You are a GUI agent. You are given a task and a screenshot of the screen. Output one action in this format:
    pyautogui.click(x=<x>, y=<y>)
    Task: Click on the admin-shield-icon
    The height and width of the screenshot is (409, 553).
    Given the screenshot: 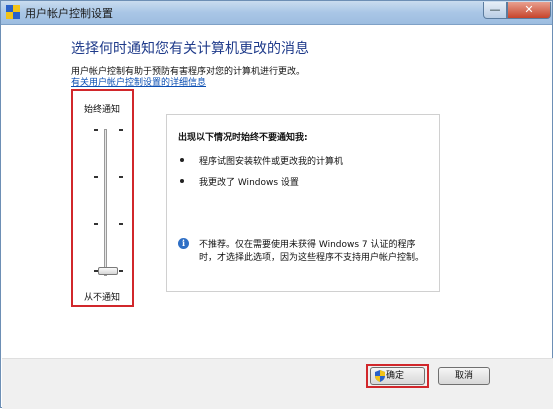 What is the action you would take?
    pyautogui.click(x=380, y=376)
    